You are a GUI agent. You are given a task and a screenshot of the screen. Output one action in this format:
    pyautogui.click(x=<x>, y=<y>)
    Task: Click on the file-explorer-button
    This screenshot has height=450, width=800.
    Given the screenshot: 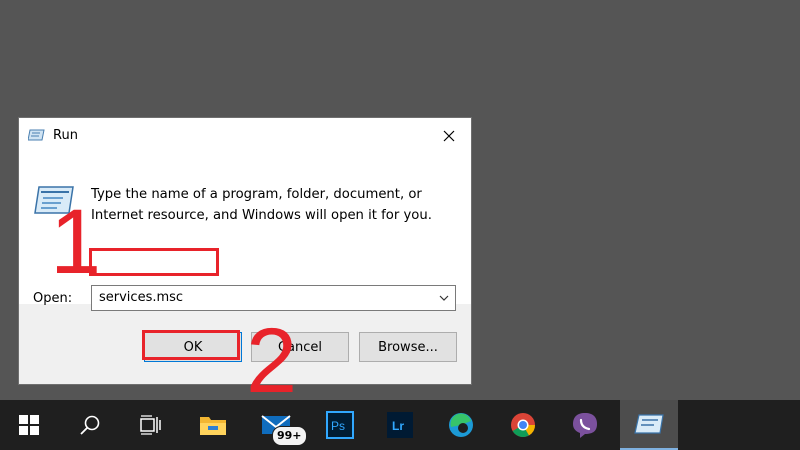 What is the action you would take?
    pyautogui.click(x=213, y=425)
    